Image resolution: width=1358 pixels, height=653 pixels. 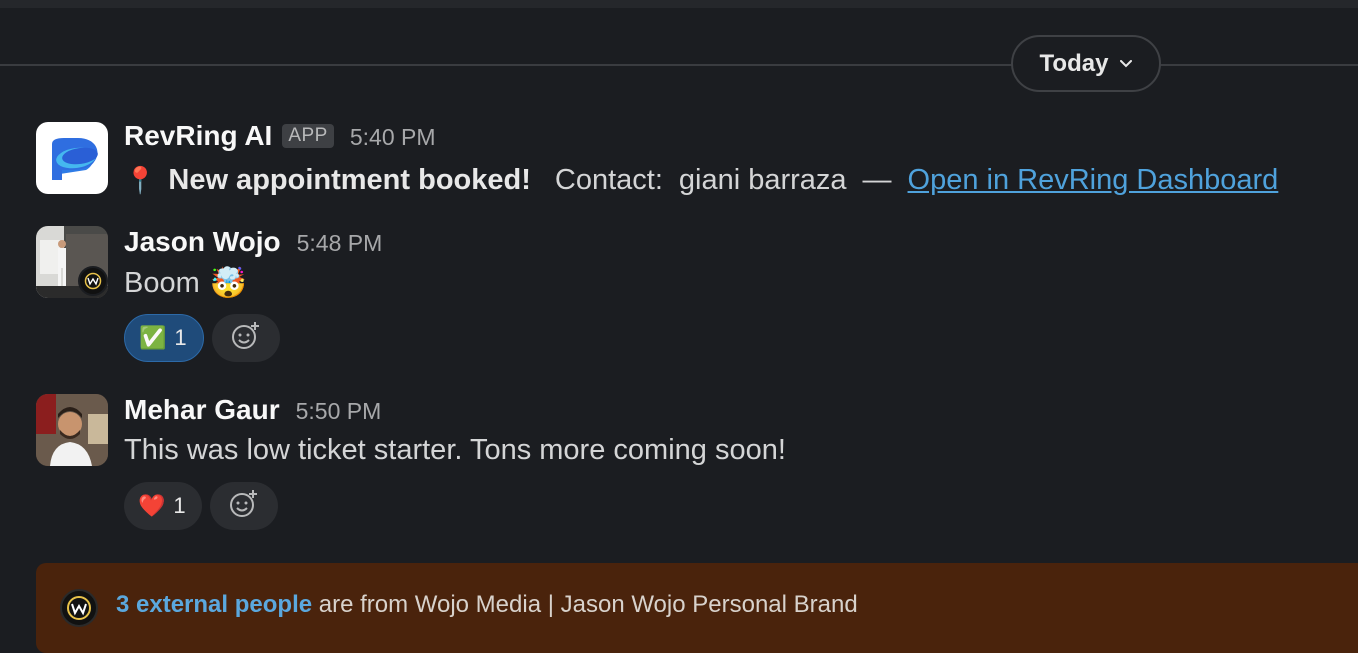 What do you see at coordinates (349, 180) in the screenshot?
I see `appointment-headline: New appointment booked!` at bounding box center [349, 180].